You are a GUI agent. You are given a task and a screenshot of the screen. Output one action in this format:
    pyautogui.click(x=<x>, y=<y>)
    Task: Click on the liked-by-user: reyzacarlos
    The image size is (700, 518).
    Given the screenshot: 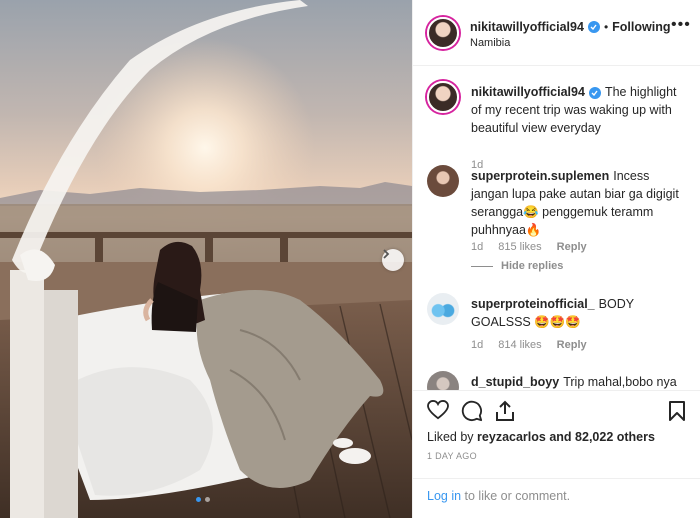 What is the action you would take?
    pyautogui.click(x=511, y=437)
    